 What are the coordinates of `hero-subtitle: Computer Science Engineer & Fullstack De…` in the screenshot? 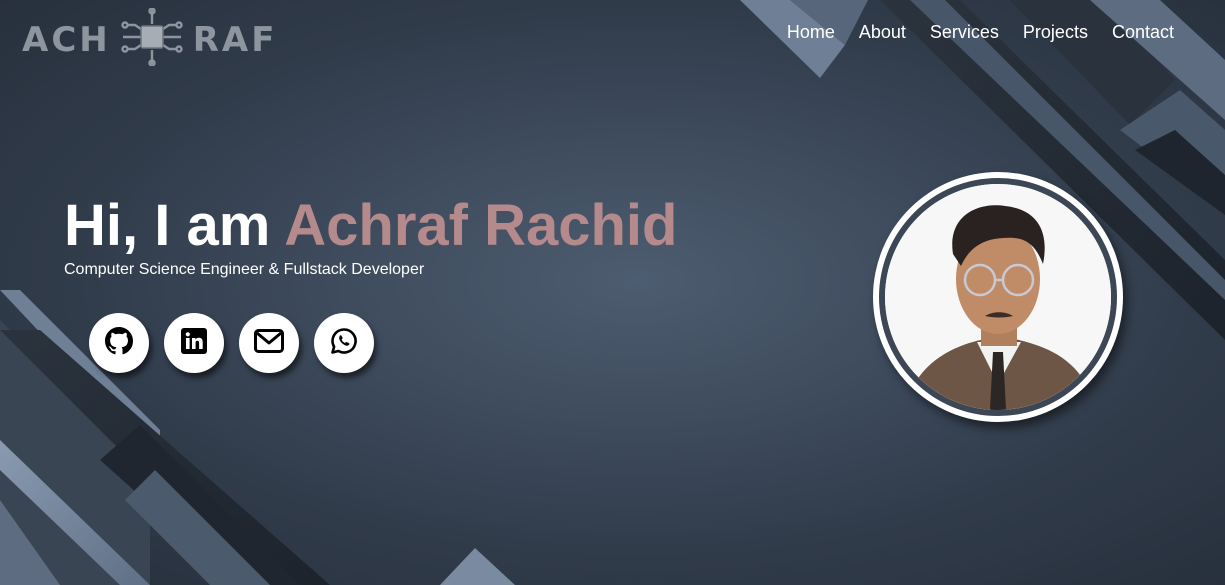 It's located at (244, 269).